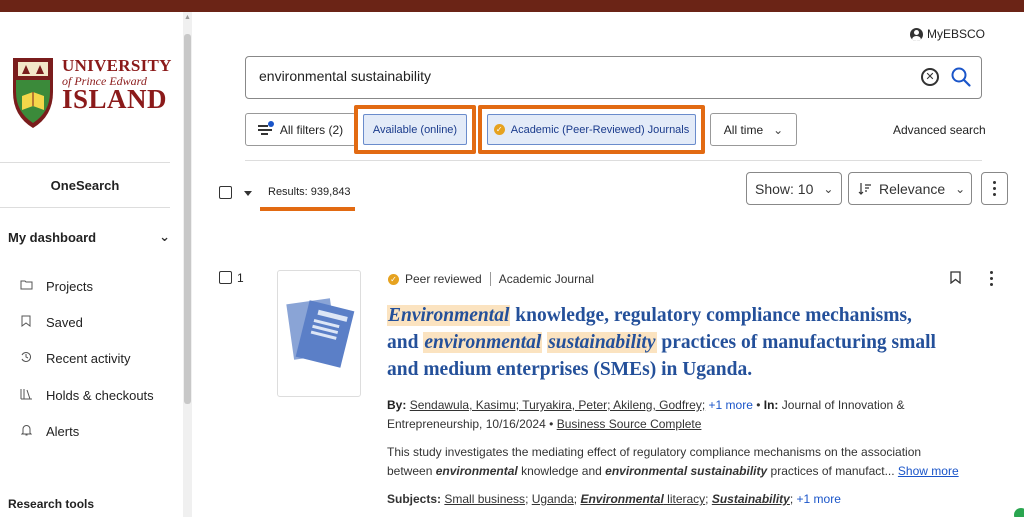  I want to click on subject-link: Uganda, so click(553, 499).